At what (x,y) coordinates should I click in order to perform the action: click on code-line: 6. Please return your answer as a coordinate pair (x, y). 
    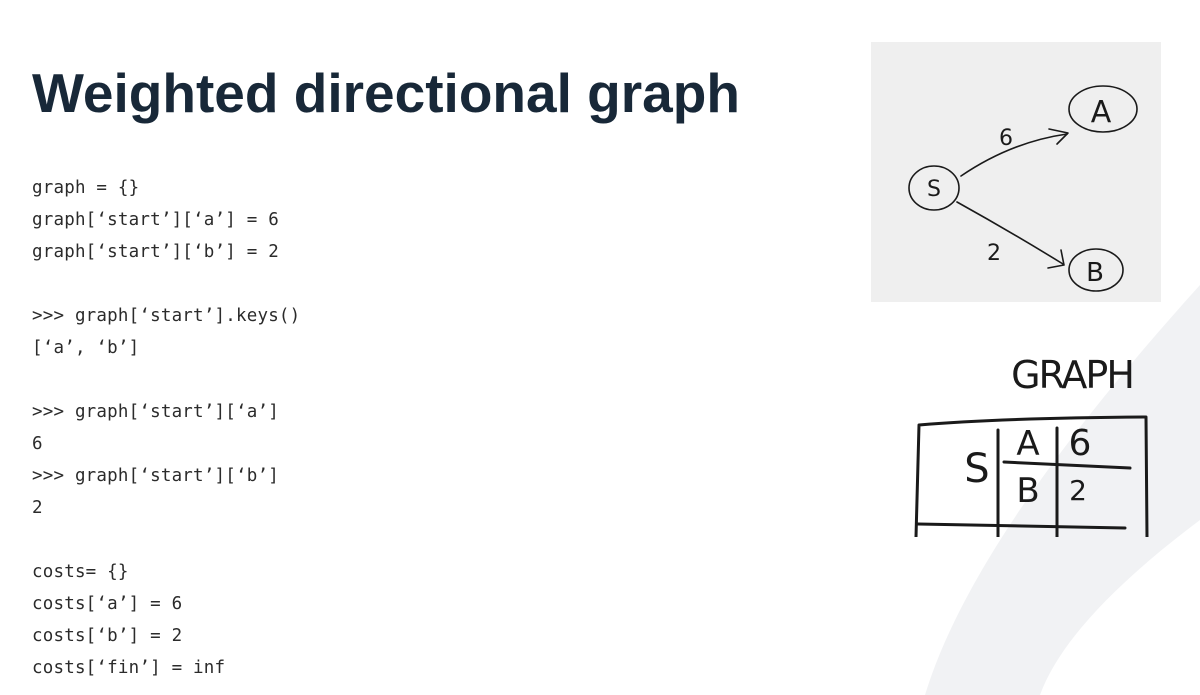
    Looking at the image, I should click on (37, 444).